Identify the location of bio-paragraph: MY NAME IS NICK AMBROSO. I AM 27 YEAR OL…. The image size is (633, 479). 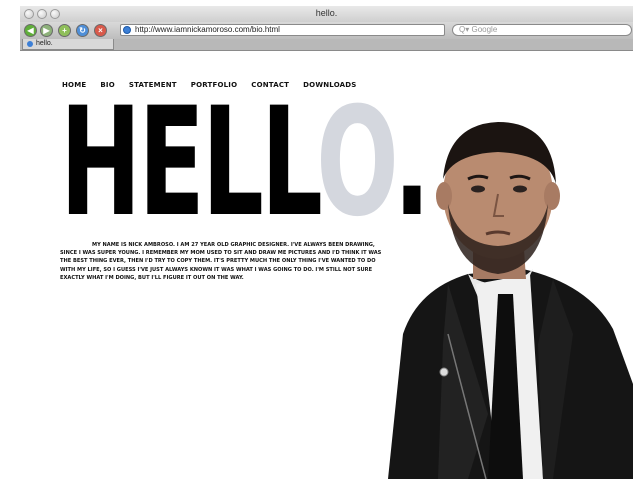
(221, 261).